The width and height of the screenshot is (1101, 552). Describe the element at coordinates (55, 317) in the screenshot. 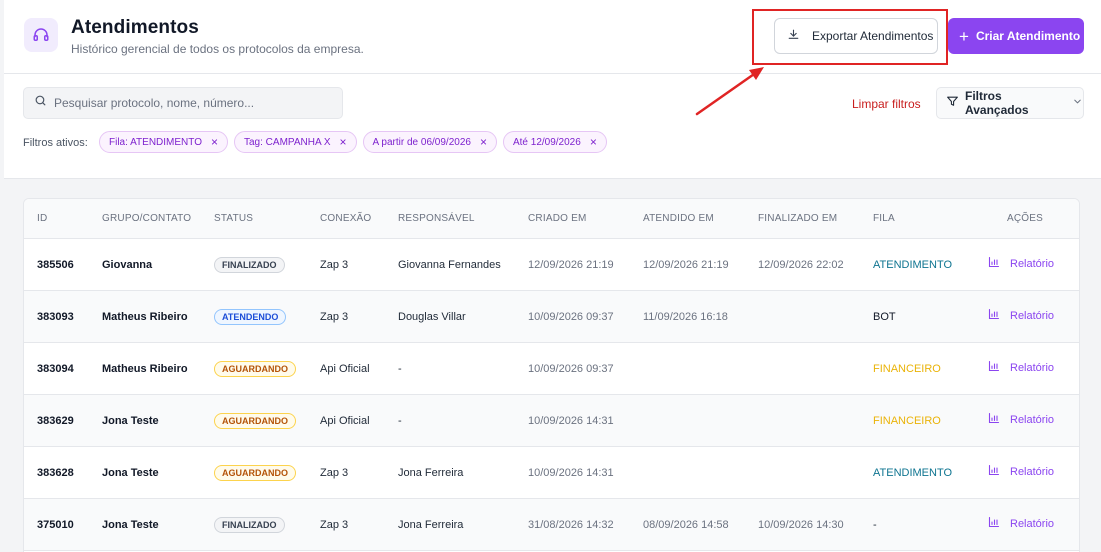

I see `cell-id: 383093` at that location.